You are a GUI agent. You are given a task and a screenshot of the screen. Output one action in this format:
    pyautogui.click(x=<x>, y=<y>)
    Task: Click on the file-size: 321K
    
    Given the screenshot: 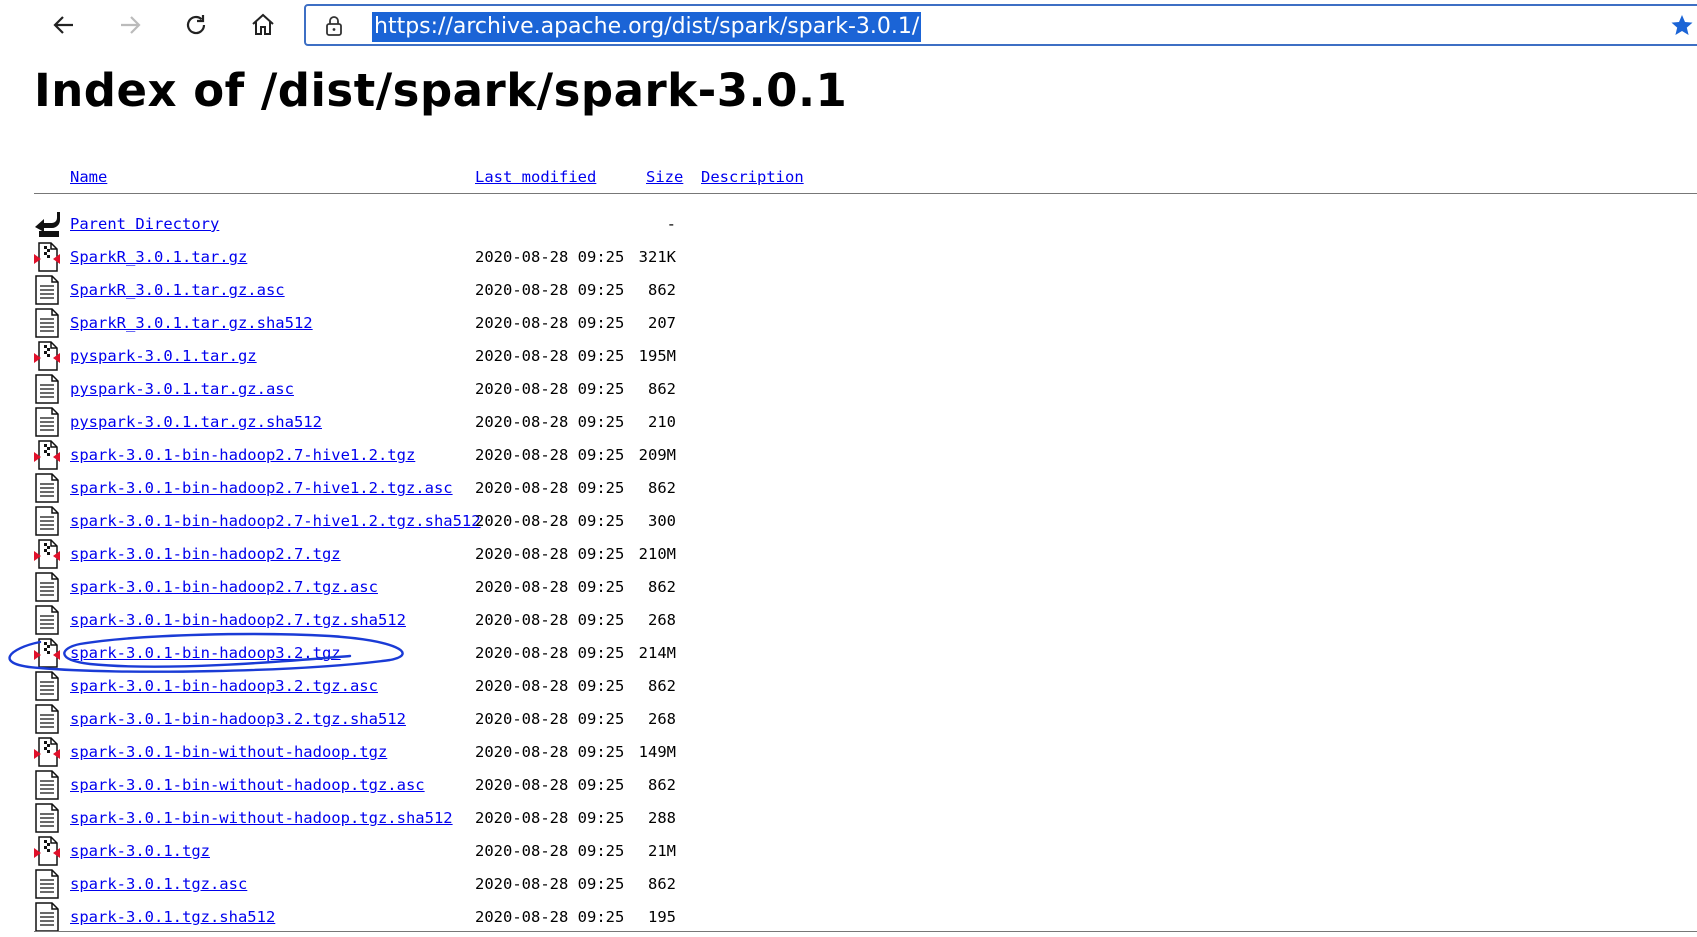 What is the action you would take?
    pyautogui.click(x=657, y=257)
    